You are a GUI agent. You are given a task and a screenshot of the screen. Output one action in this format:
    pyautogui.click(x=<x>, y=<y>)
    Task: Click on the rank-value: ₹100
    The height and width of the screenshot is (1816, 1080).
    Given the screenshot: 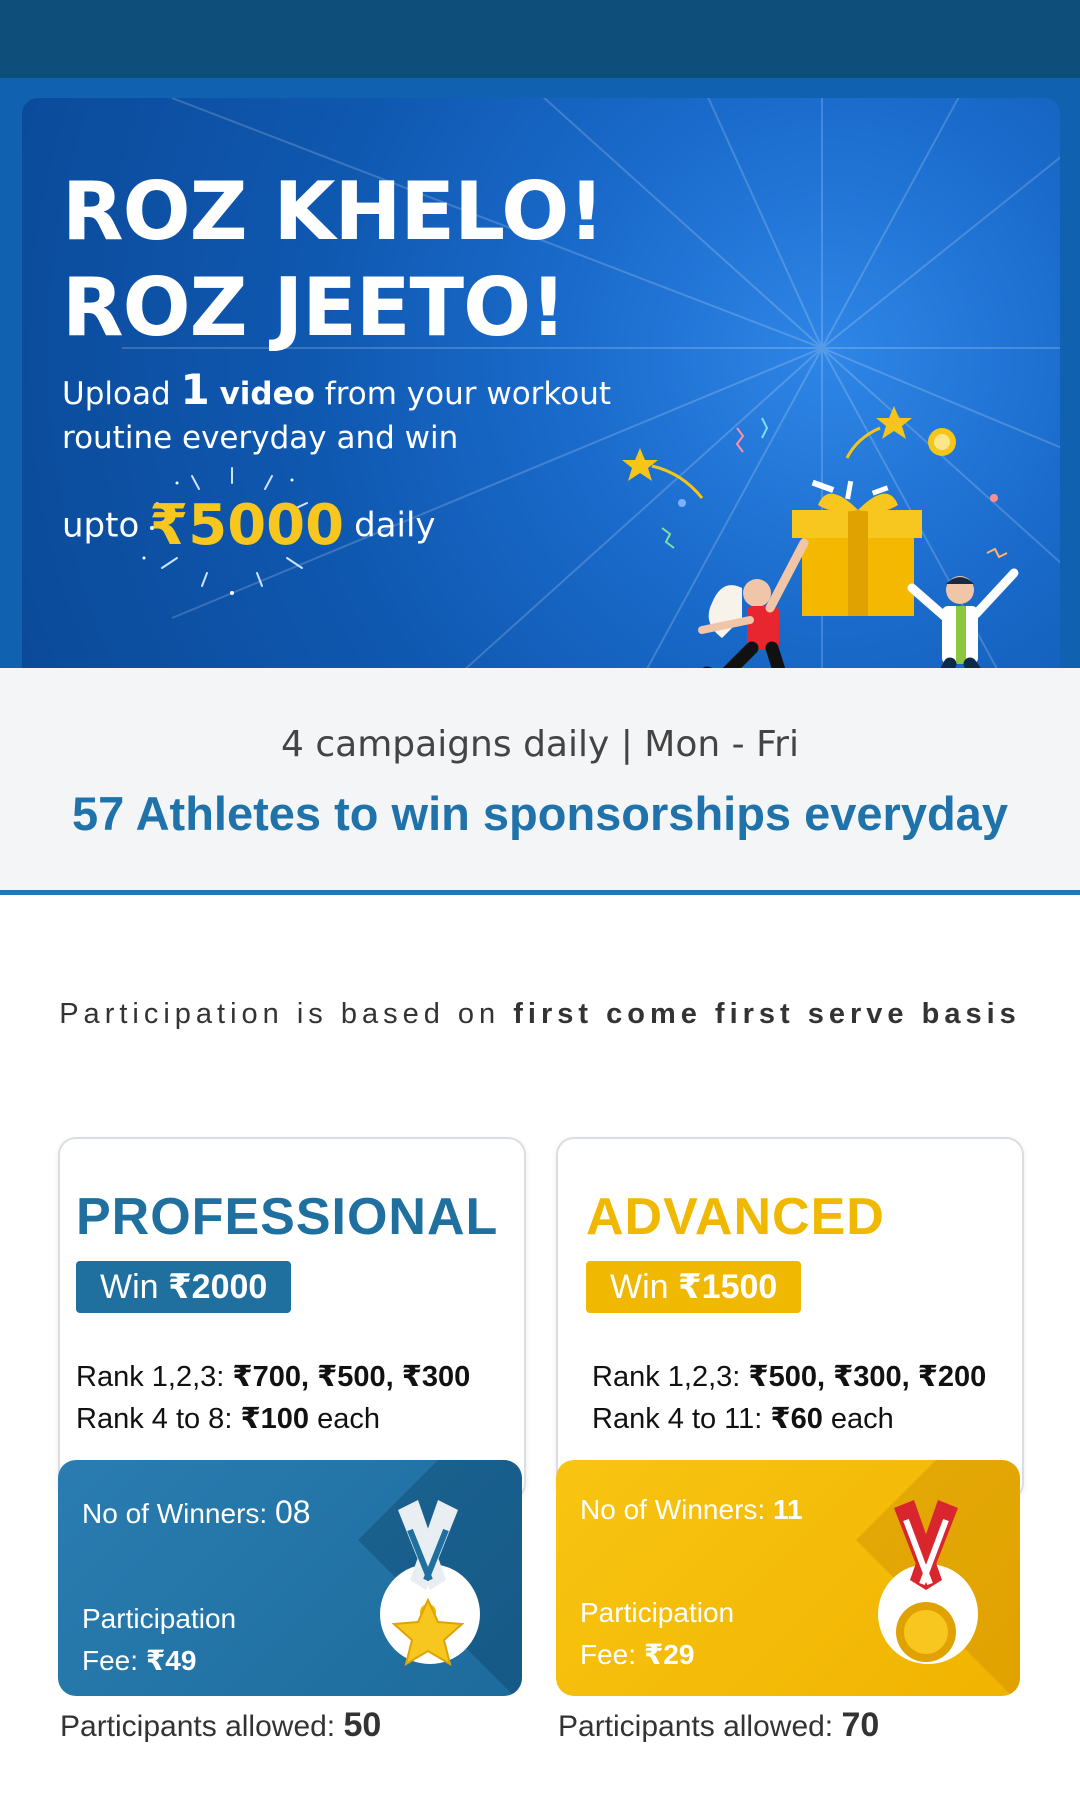 What is the action you would take?
    pyautogui.click(x=275, y=1419)
    